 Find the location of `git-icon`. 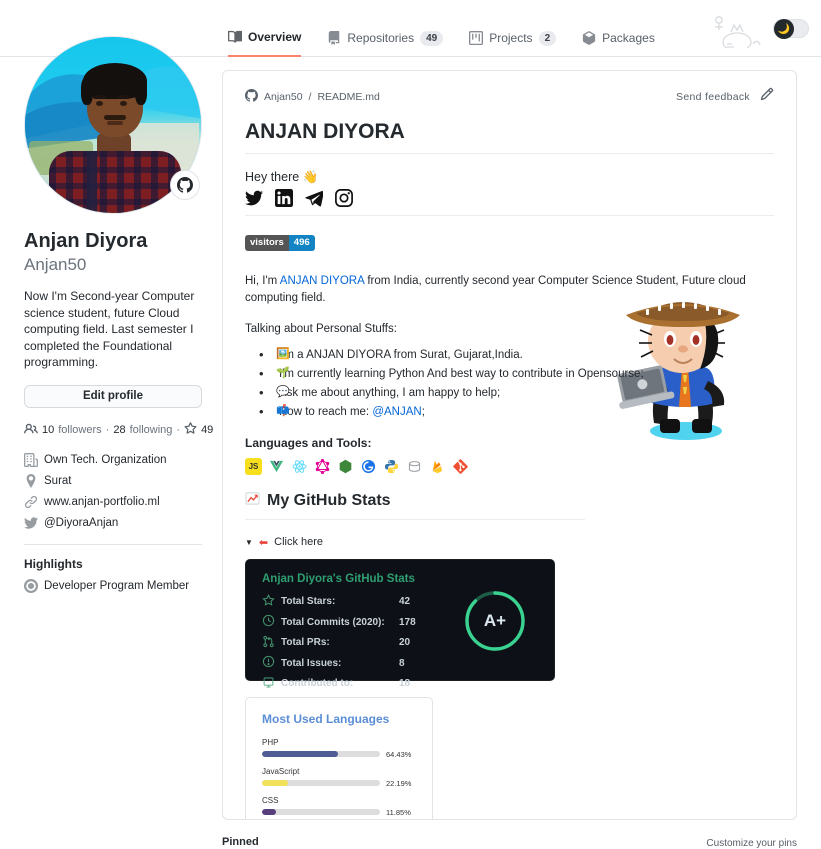

git-icon is located at coordinates (460, 466).